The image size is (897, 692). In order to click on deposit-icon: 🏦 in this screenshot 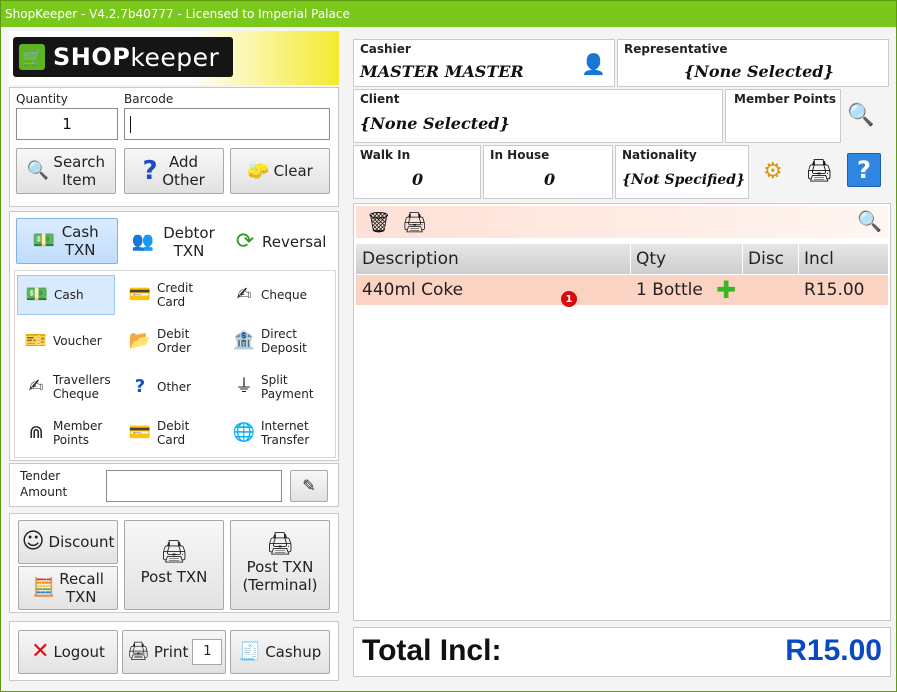, I will do `click(244, 340)`.